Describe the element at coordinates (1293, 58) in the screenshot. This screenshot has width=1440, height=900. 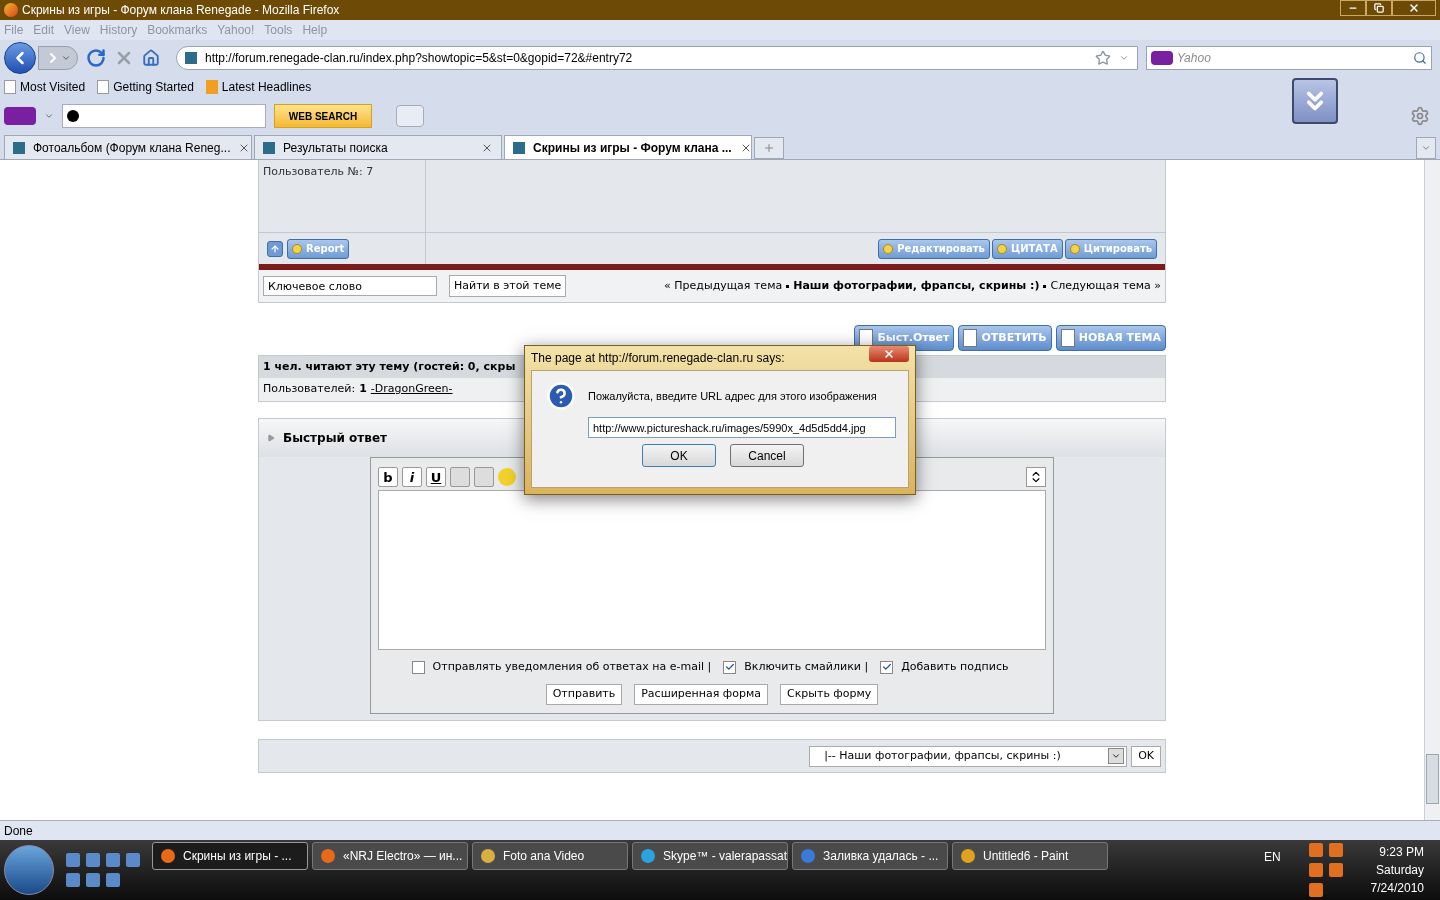
I see `search-input: Yahoo` at that location.